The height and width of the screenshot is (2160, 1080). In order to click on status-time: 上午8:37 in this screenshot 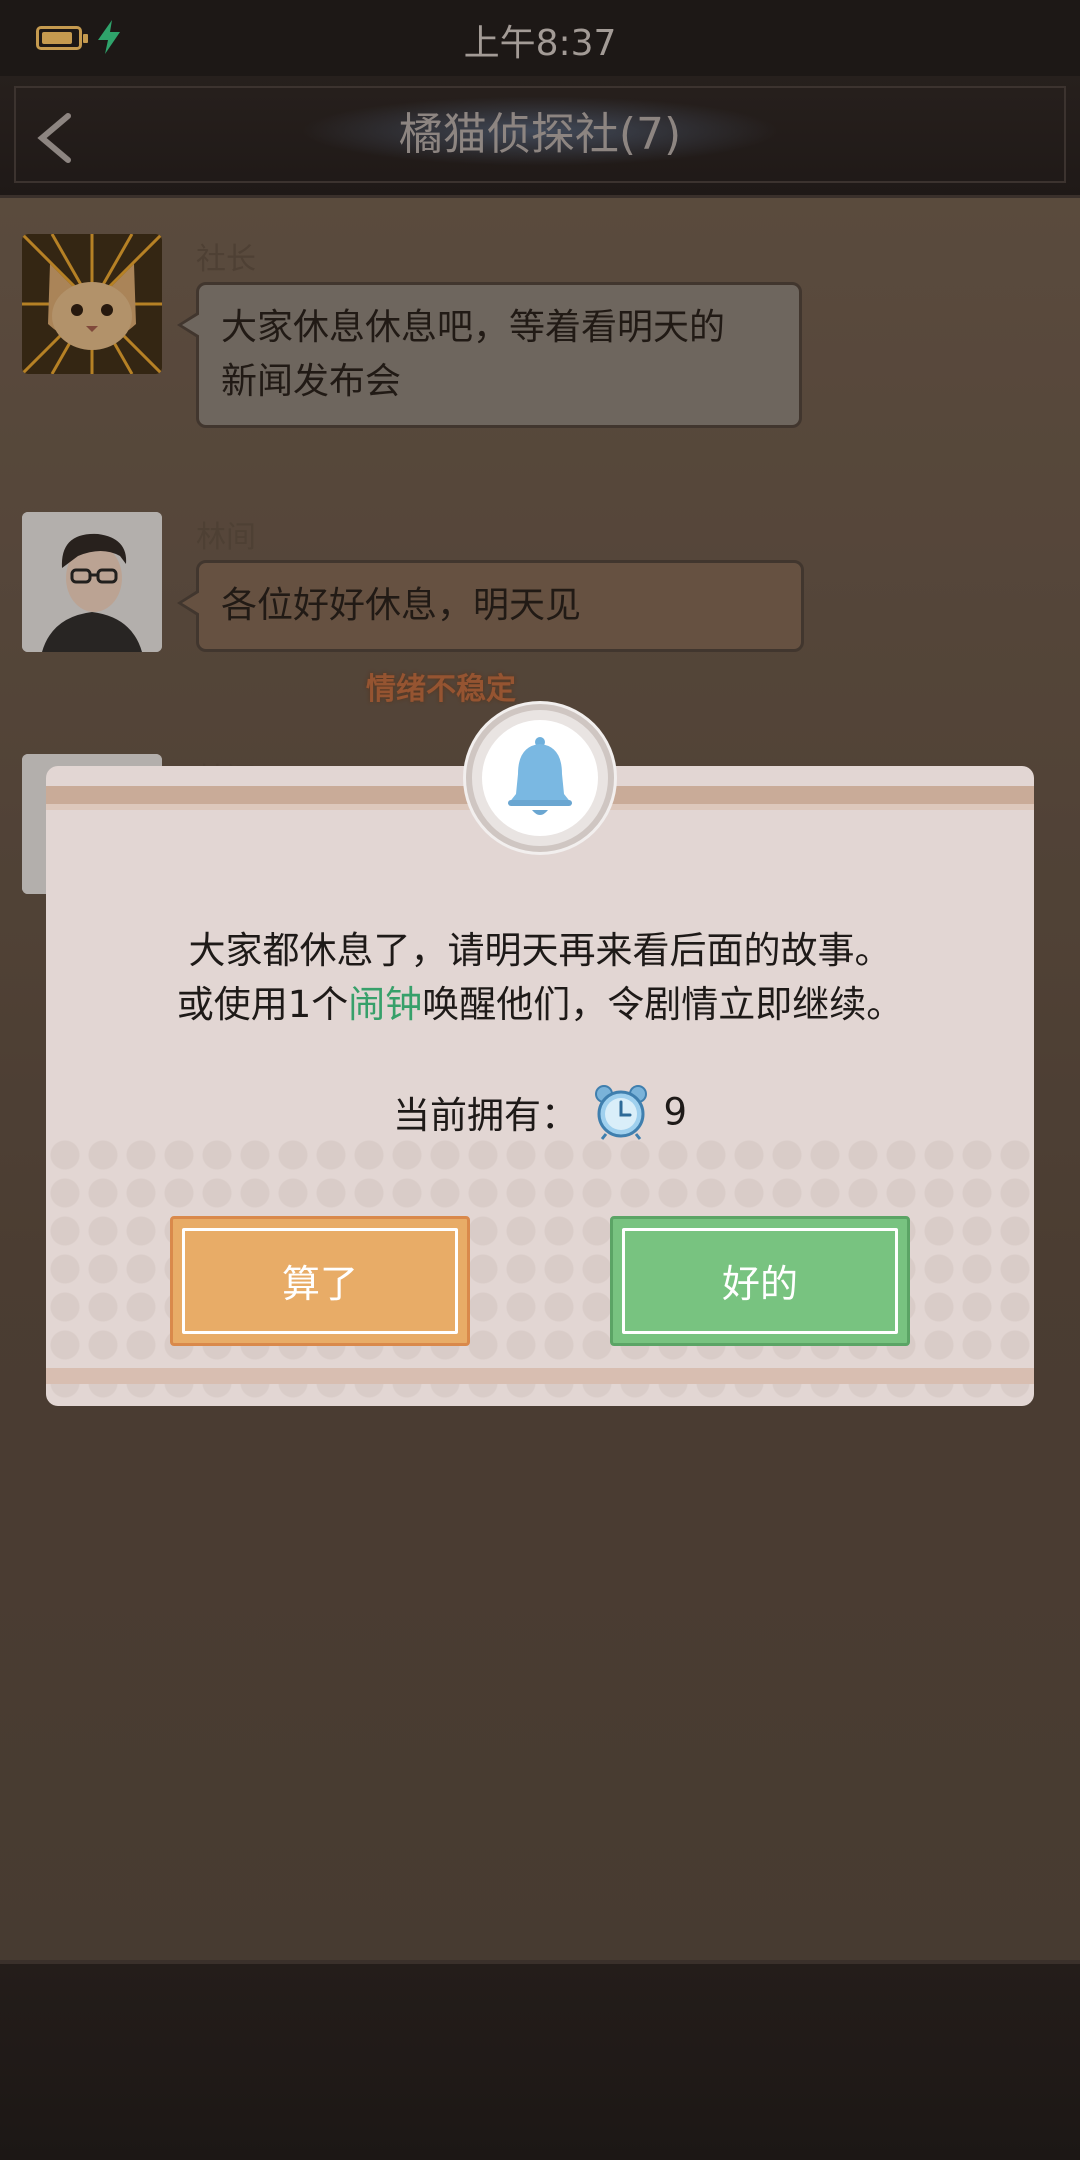, I will do `click(540, 43)`.